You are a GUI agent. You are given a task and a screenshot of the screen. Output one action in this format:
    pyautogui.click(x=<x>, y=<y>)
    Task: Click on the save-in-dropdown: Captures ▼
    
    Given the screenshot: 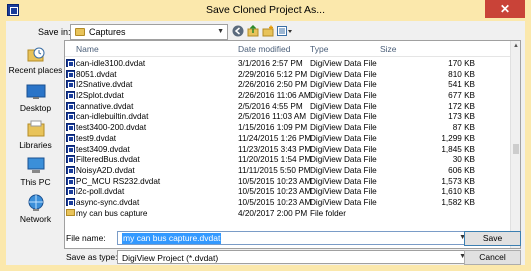 What is the action you would take?
    pyautogui.click(x=149, y=32)
    